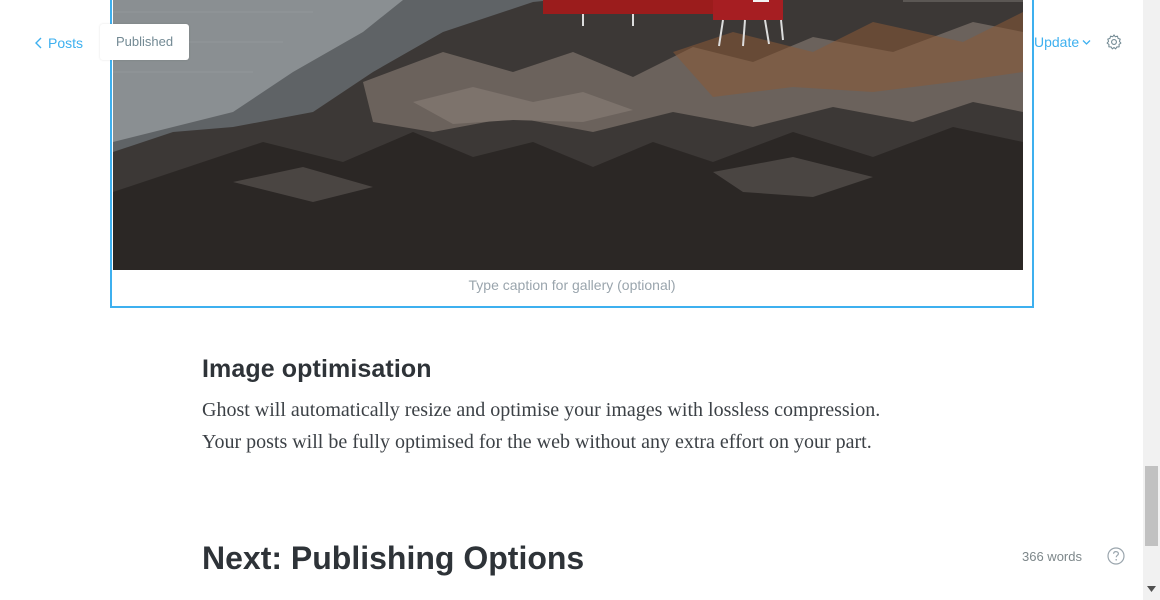 The width and height of the screenshot is (1160, 600). Describe the element at coordinates (1116, 556) in the screenshot. I see `help-icon` at that location.